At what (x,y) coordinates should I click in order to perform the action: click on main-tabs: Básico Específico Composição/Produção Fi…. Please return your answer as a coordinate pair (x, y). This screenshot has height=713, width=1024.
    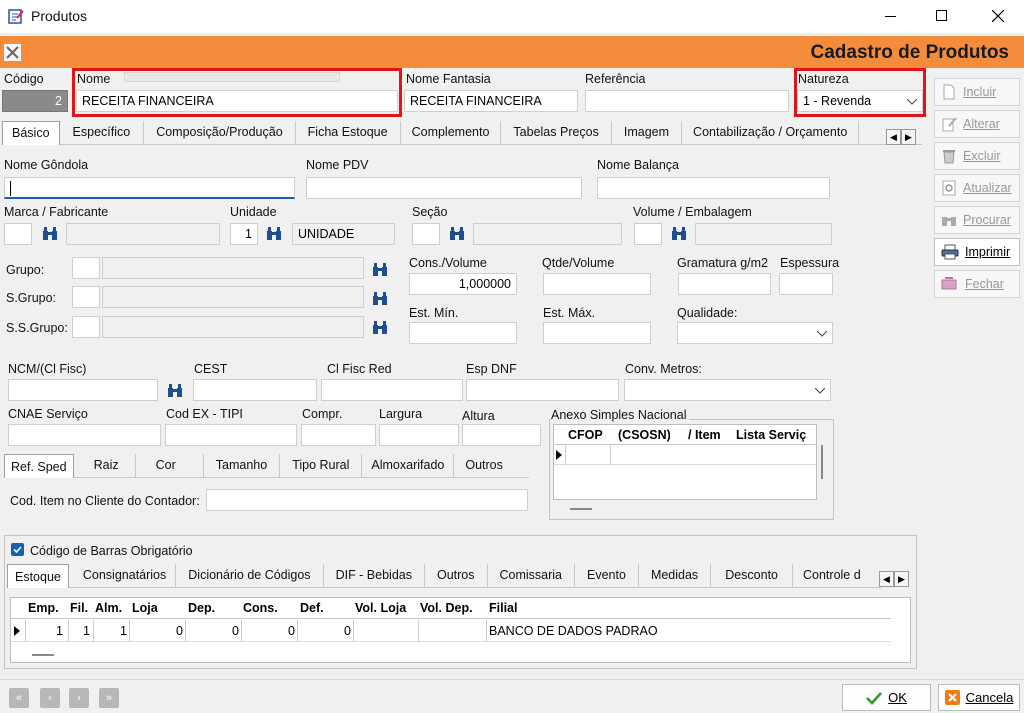
    Looking at the image, I should click on (462, 133).